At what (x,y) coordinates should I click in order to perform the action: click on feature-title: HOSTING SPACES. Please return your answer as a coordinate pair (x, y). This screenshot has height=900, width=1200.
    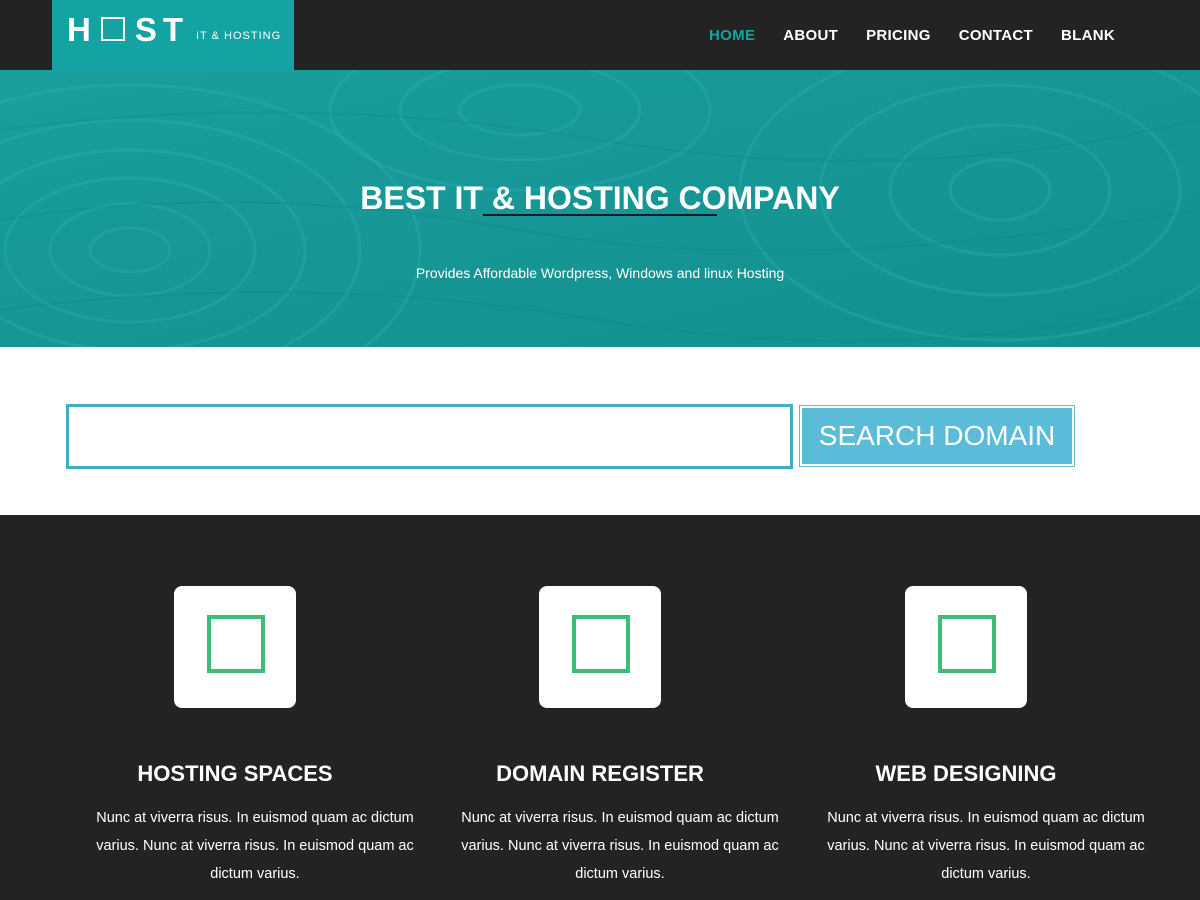
    Looking at the image, I should click on (235, 773).